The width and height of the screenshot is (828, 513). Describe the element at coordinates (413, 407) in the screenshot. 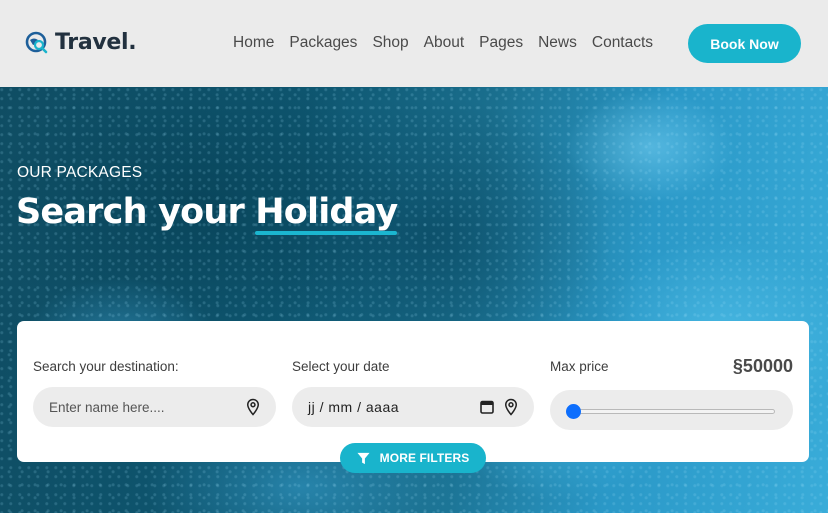

I see `date-field: jj / mm / aaaa` at that location.